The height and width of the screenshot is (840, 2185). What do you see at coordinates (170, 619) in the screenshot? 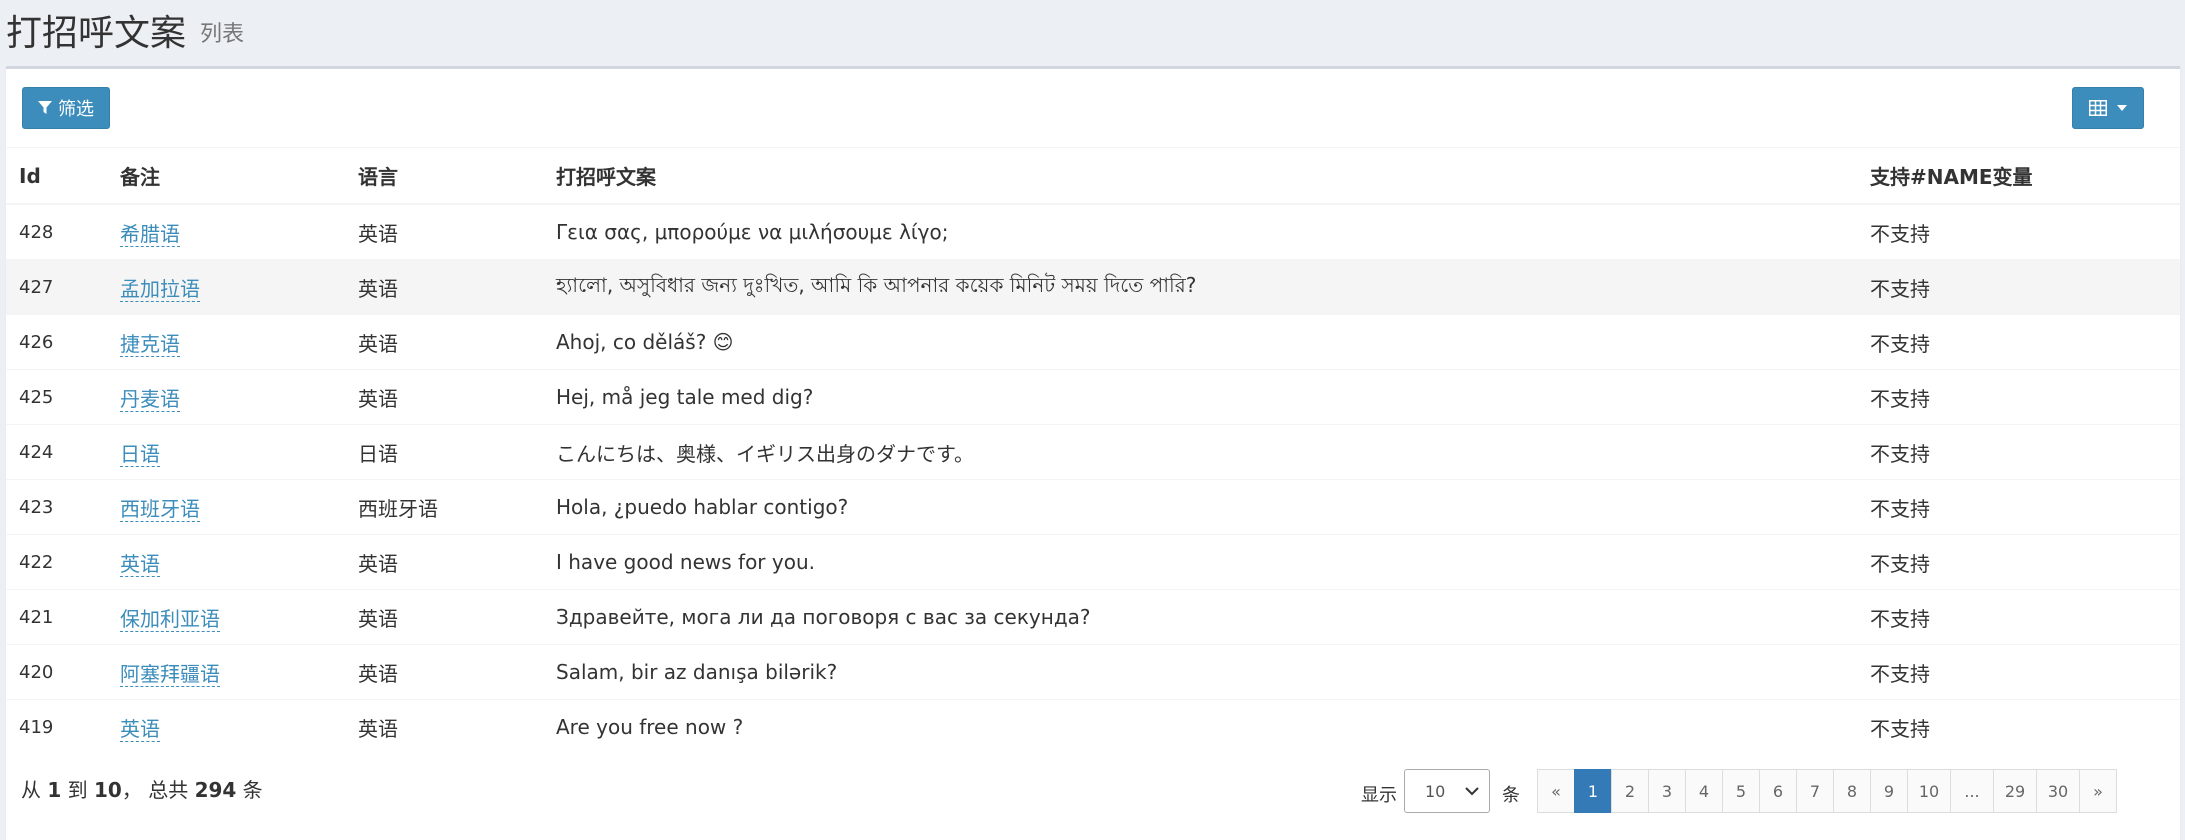
I see `note-edit-link: 保加利亚语` at bounding box center [170, 619].